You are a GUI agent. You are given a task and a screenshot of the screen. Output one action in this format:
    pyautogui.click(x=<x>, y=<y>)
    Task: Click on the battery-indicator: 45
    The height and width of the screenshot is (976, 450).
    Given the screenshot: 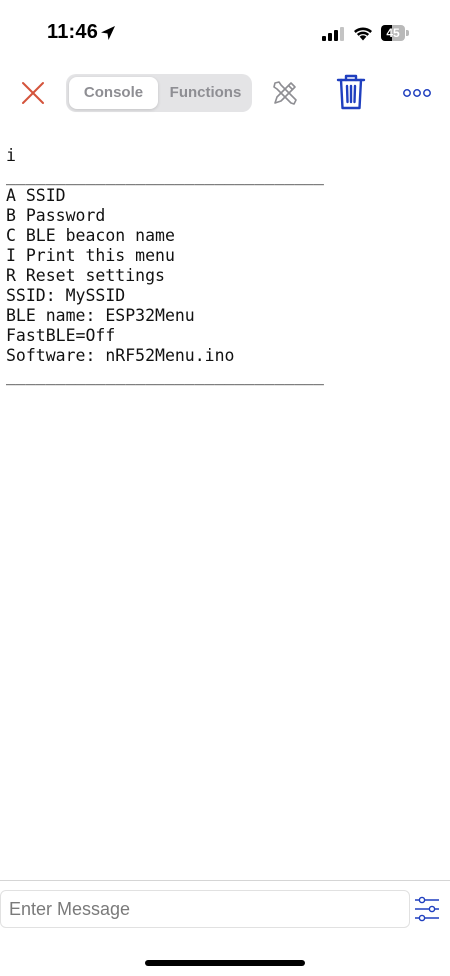 What is the action you would take?
    pyautogui.click(x=395, y=33)
    